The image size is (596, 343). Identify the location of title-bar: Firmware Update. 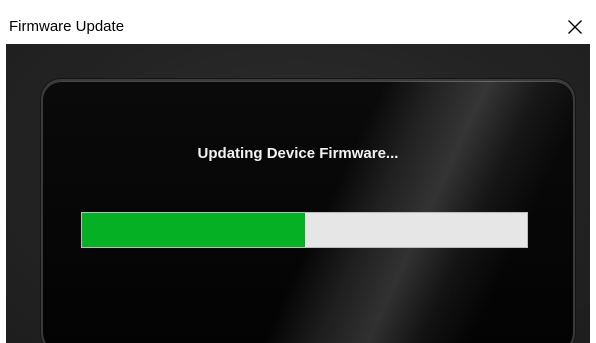
(298, 22).